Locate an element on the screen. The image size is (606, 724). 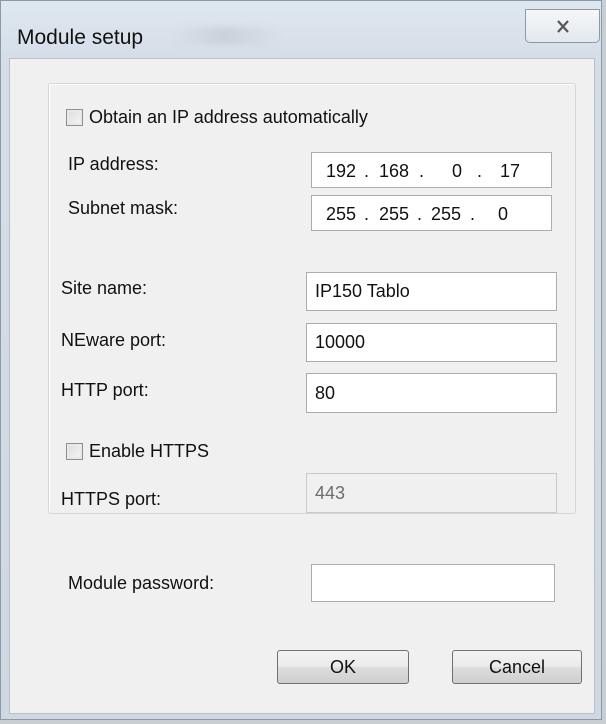
close-icon is located at coordinates (563, 26).